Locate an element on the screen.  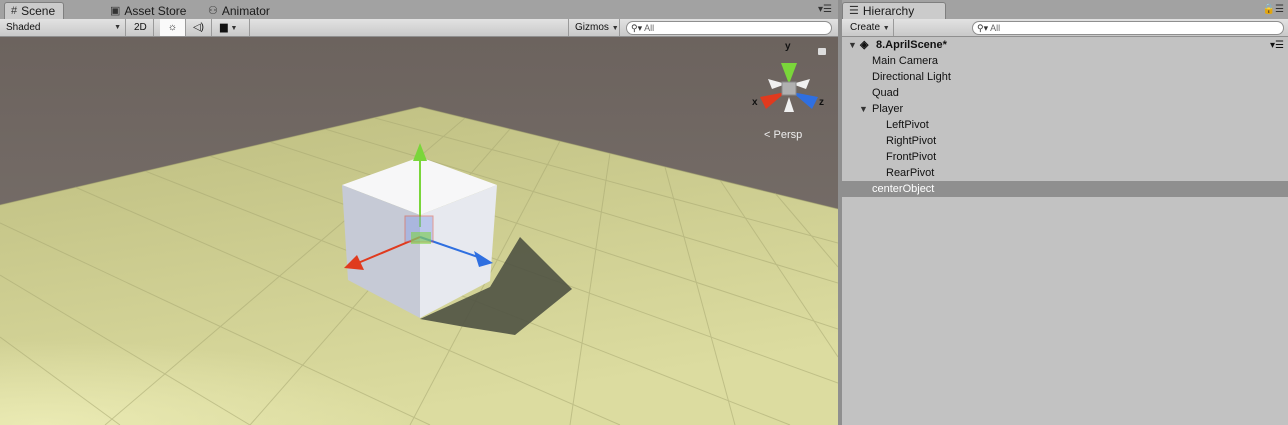
scene-menu-icon: ▾☰ is located at coordinates (1277, 45).